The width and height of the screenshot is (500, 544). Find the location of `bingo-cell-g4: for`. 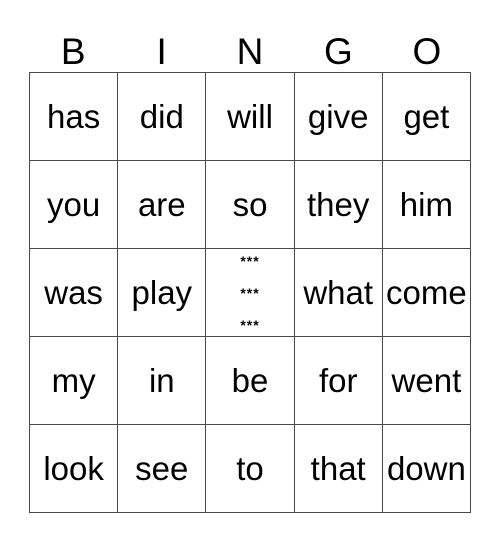

bingo-cell-g4: for is located at coordinates (338, 381).